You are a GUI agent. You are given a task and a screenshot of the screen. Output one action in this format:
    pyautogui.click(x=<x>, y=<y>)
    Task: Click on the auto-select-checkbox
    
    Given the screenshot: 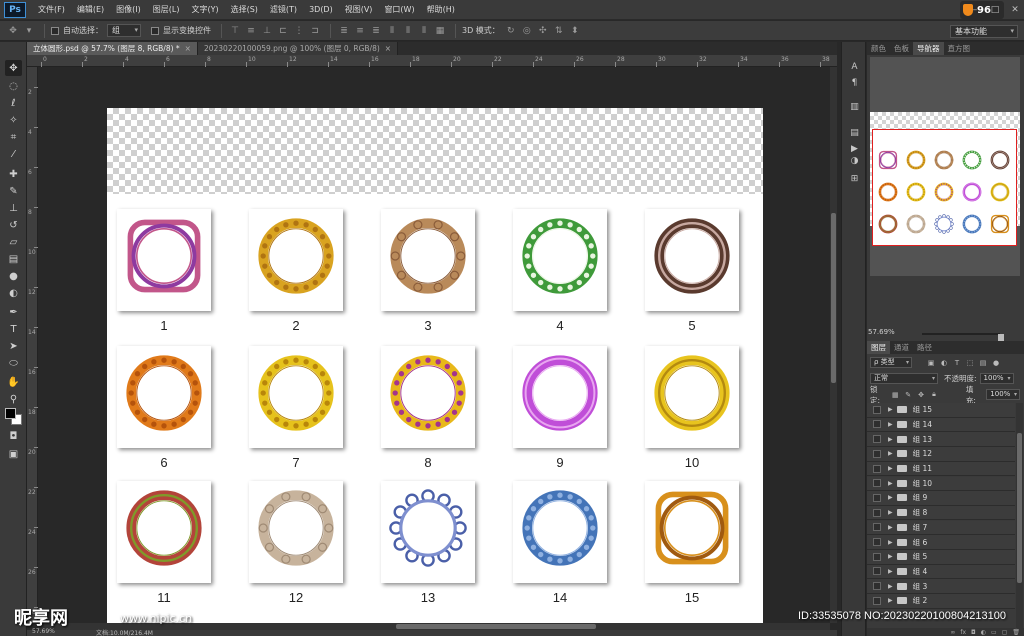 What is the action you would take?
    pyautogui.click(x=55, y=30)
    